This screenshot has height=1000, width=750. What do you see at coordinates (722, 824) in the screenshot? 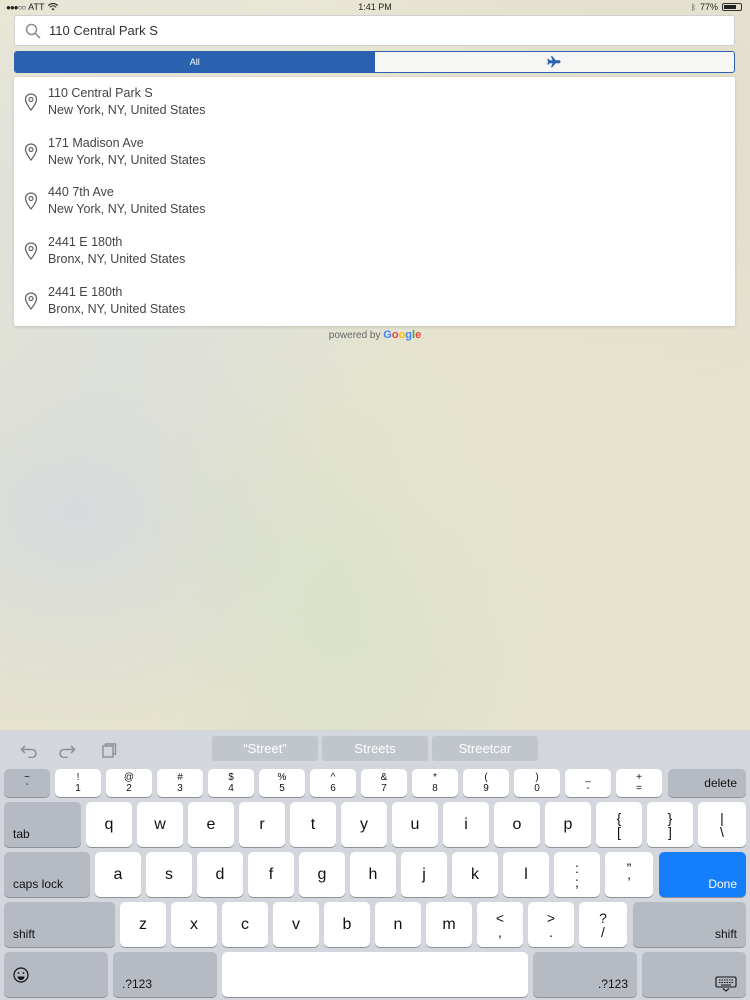
I see `key-backslash: | \` at bounding box center [722, 824].